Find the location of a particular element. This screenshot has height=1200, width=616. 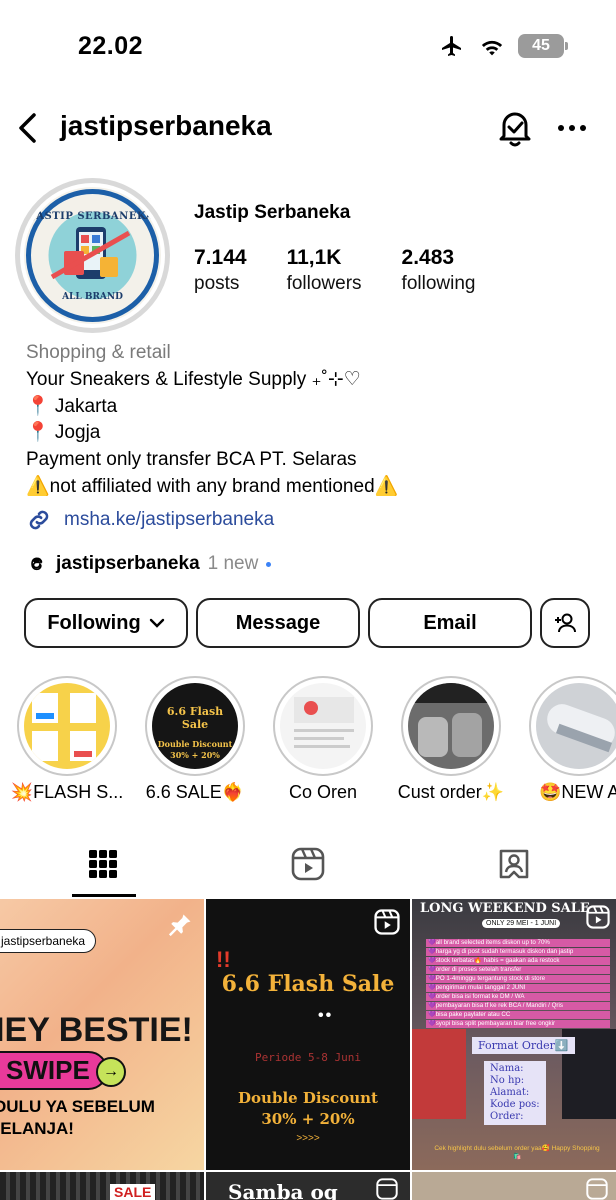

header-username: jastipserbaneka is located at coordinates (166, 125).